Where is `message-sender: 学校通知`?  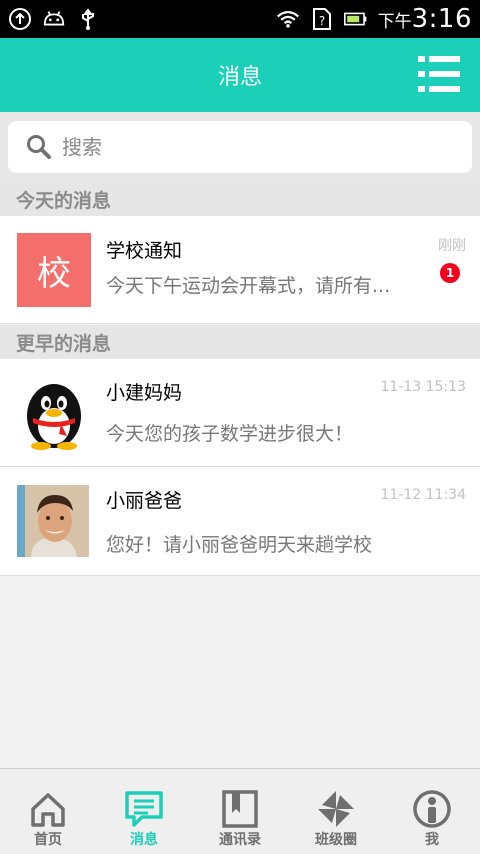 message-sender: 学校通知 is located at coordinates (144, 251).